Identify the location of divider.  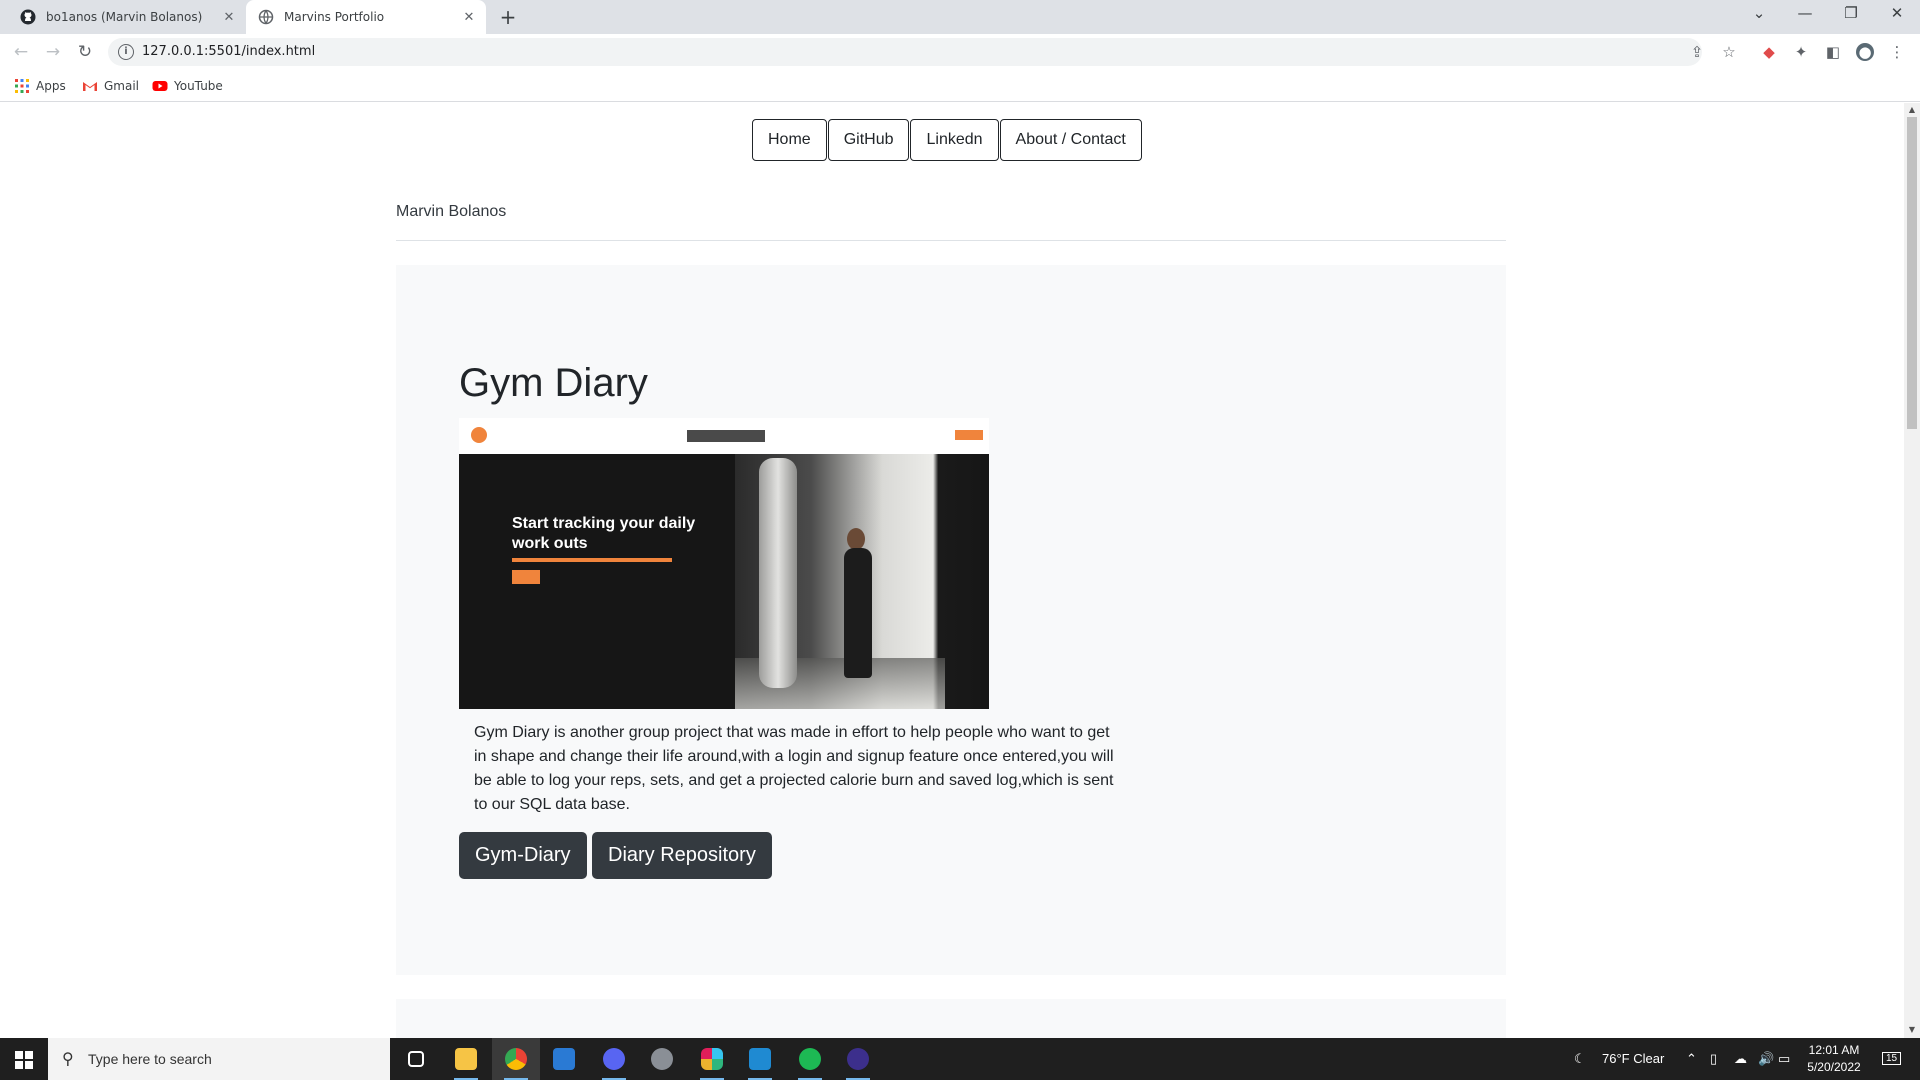
(951, 240).